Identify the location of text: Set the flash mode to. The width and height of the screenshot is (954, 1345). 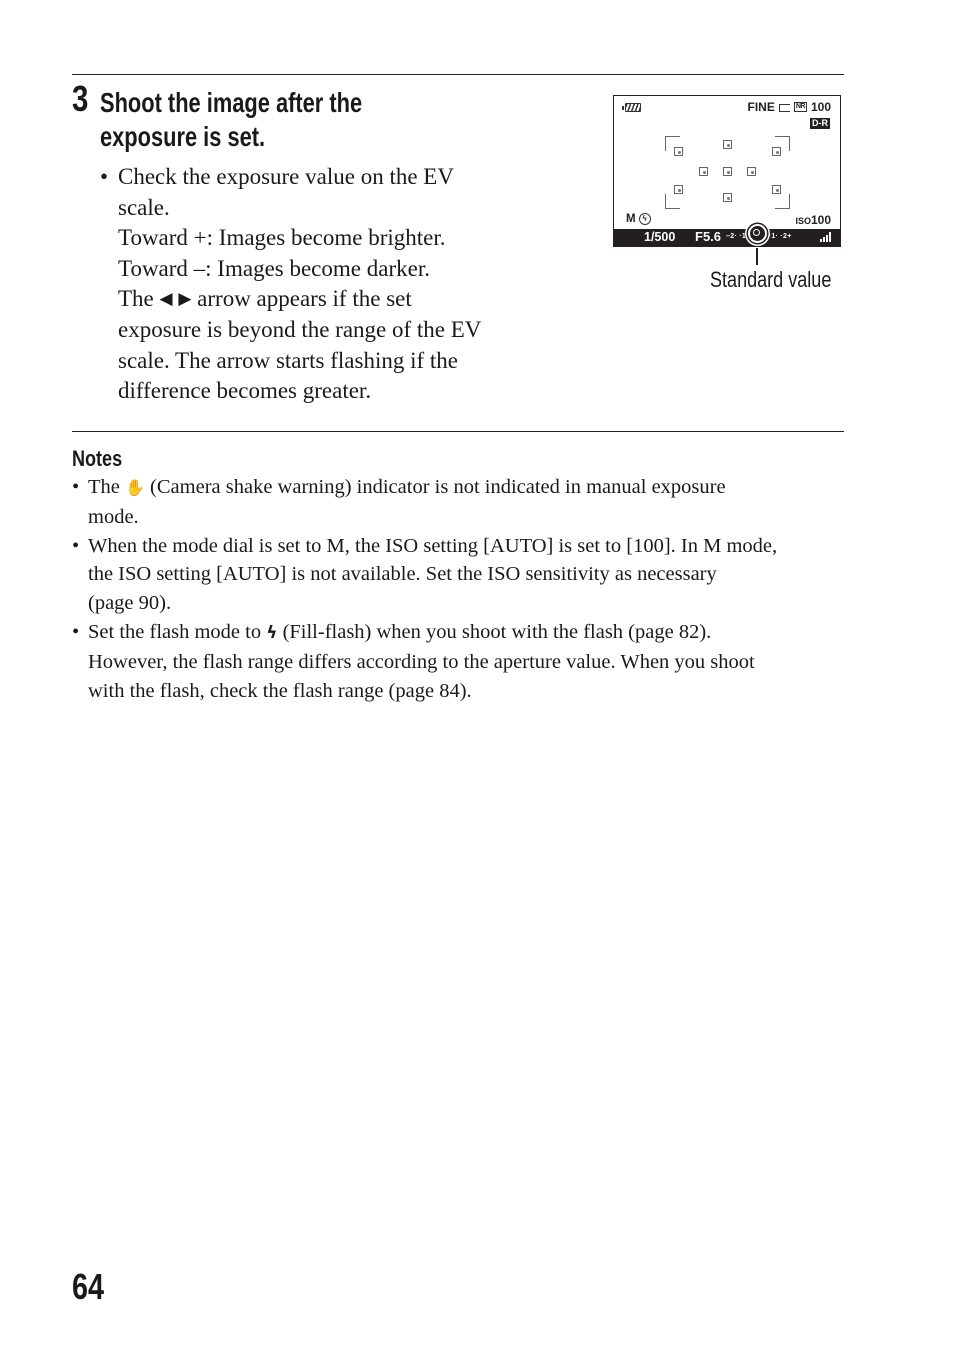
(177, 631).